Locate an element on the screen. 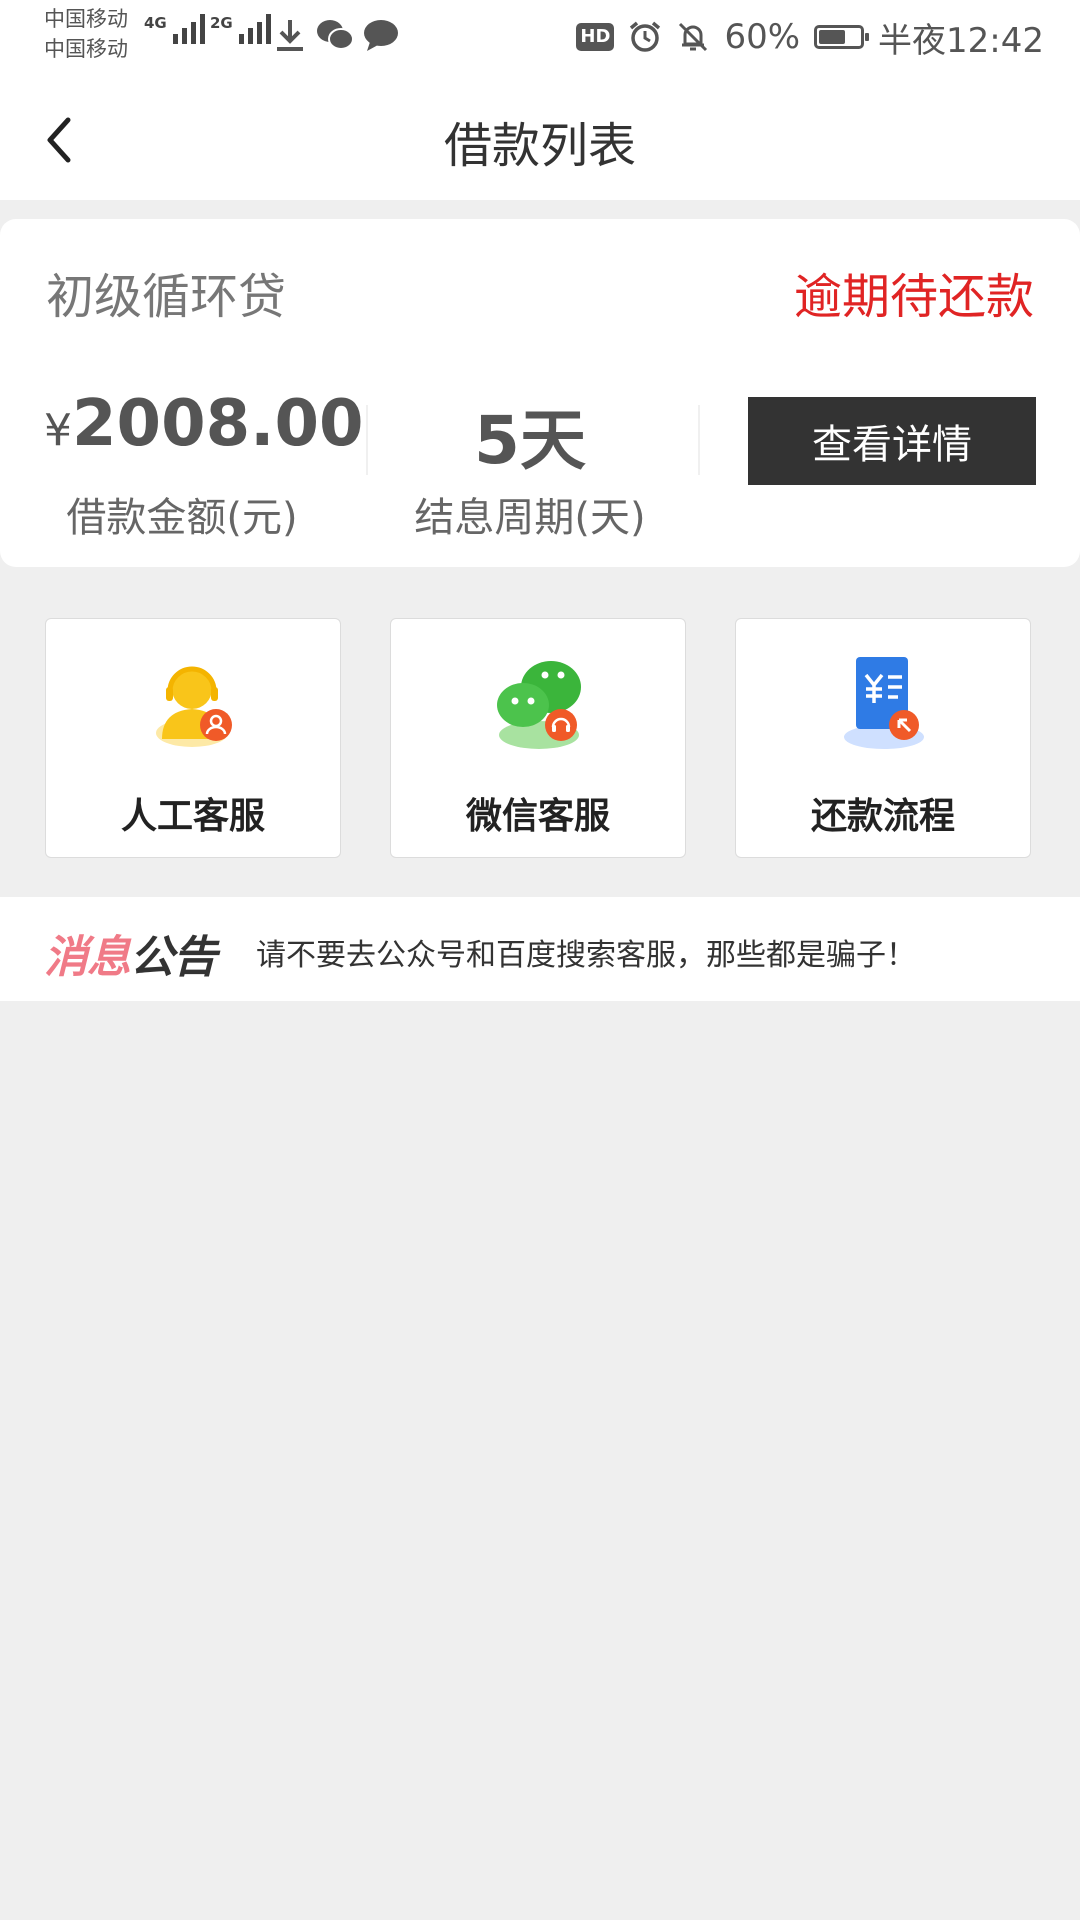  tile-repayment-process: 还款流程 is located at coordinates (883, 738).